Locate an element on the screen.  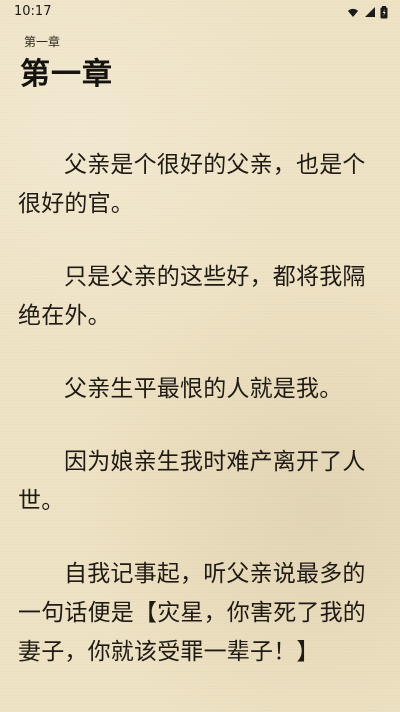
paragraph-4: 因为娘亲生我时难产离开了人世。 is located at coordinates (192, 481).